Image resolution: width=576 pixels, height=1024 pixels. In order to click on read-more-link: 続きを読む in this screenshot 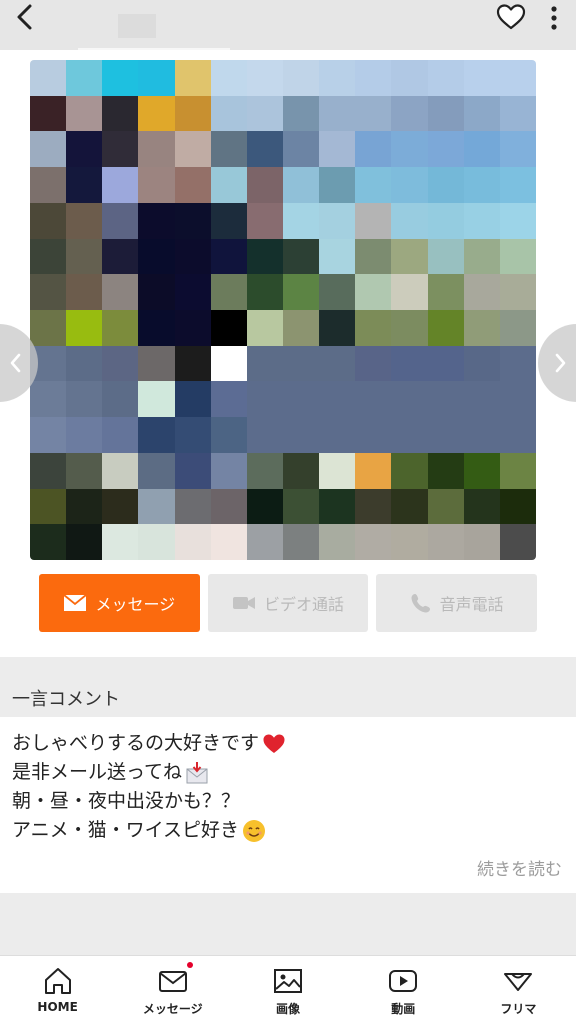, I will do `click(519, 867)`.